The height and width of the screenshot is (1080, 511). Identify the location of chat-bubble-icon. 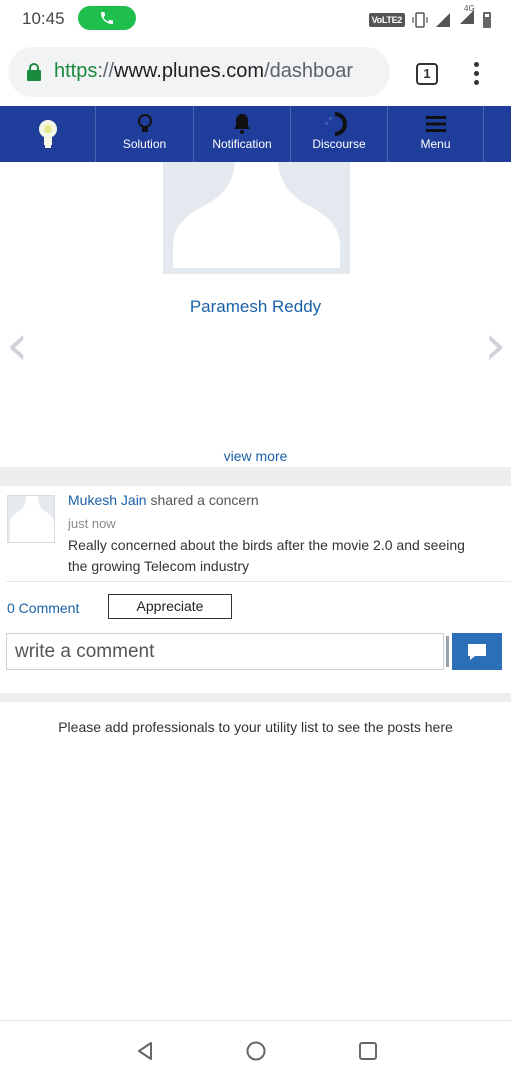
(477, 651).